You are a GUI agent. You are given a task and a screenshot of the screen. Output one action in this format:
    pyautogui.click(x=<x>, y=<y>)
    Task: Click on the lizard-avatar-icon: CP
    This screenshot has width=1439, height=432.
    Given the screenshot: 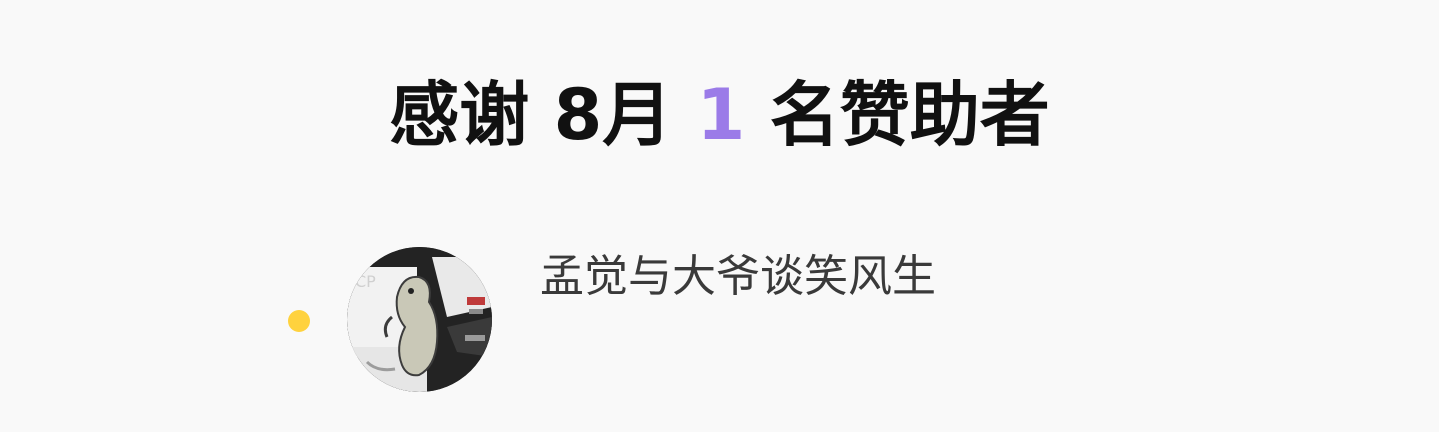 What is the action you would take?
    pyautogui.click(x=419, y=319)
    